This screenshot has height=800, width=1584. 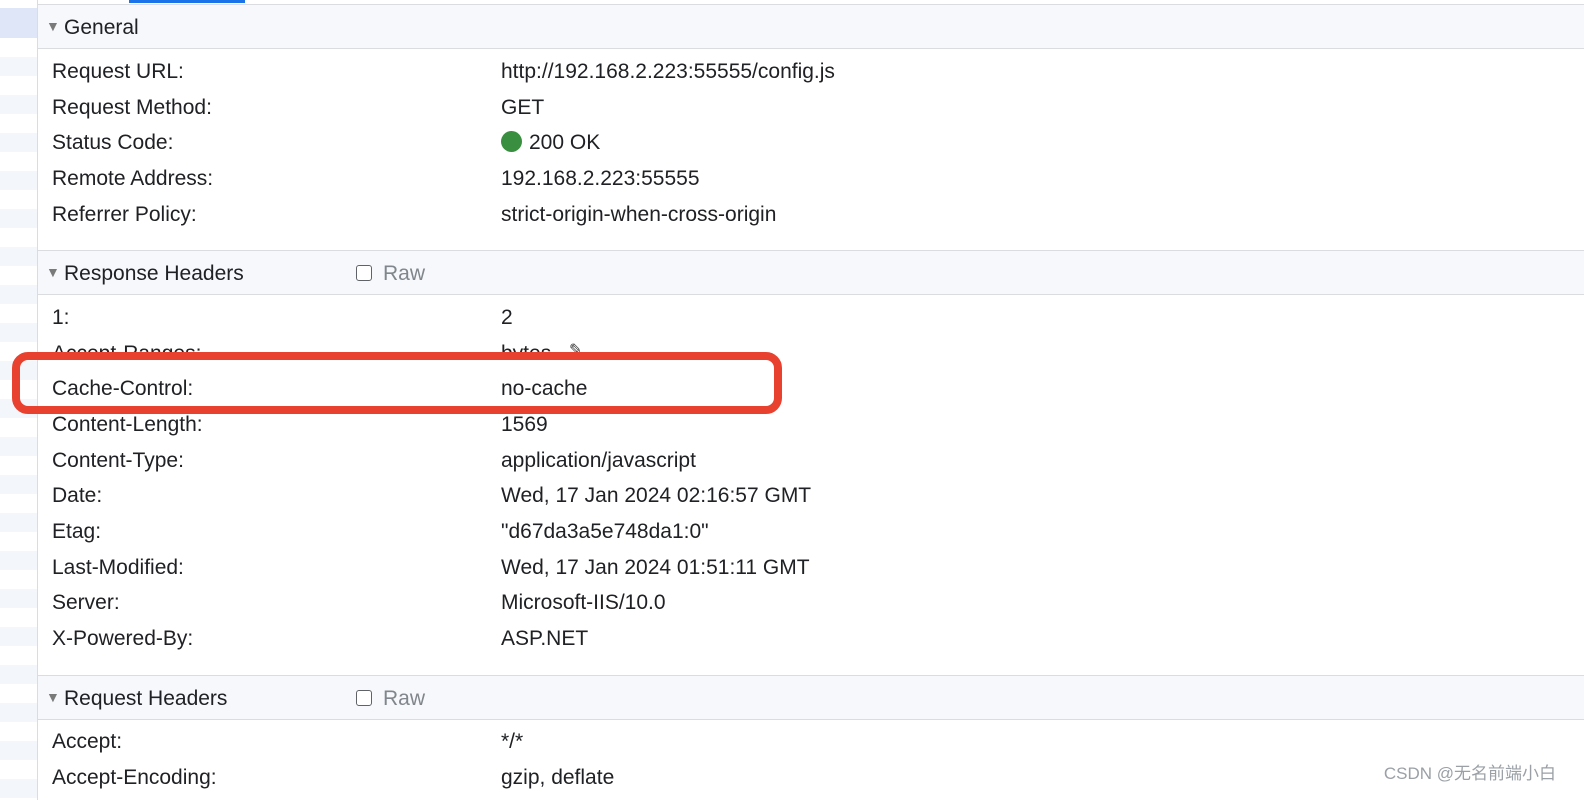 What do you see at coordinates (123, 638) in the screenshot?
I see `header-key: X-Powered-By:` at bounding box center [123, 638].